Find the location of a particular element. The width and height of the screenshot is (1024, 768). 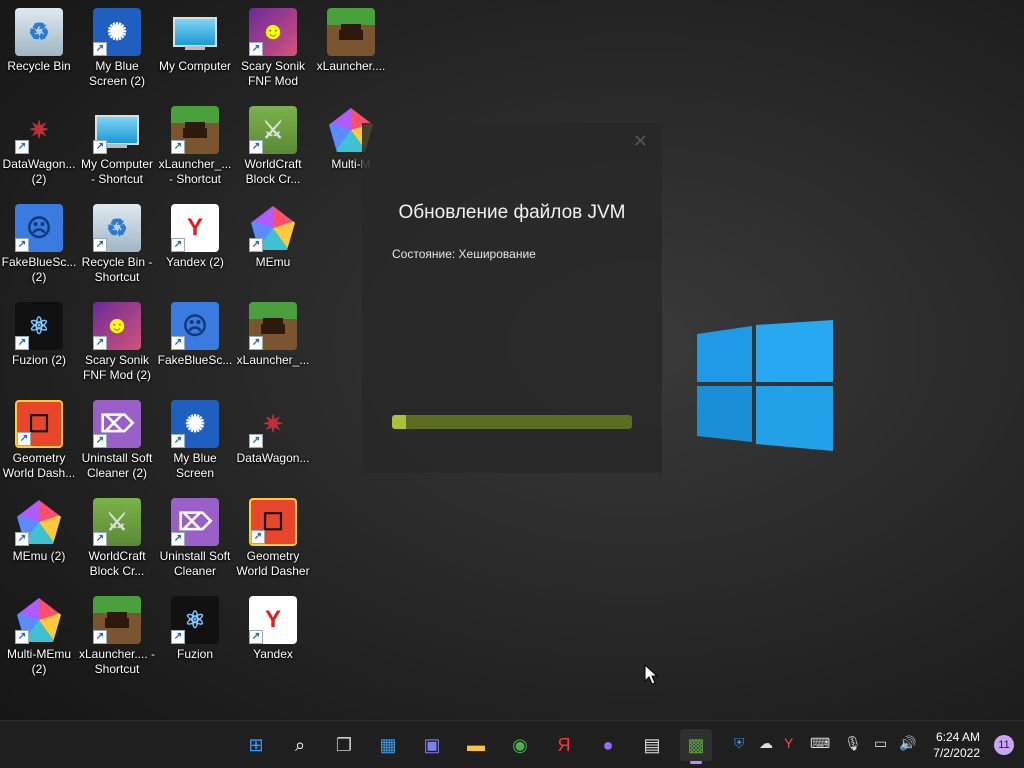

chrome-icon: ◉ is located at coordinates (520, 744).